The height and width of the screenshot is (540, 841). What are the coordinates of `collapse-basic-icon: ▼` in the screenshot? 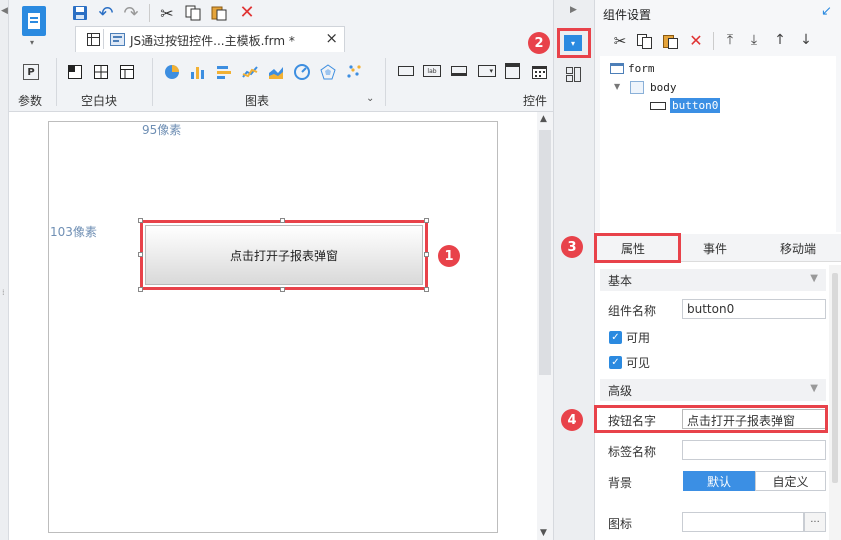 It's located at (814, 278).